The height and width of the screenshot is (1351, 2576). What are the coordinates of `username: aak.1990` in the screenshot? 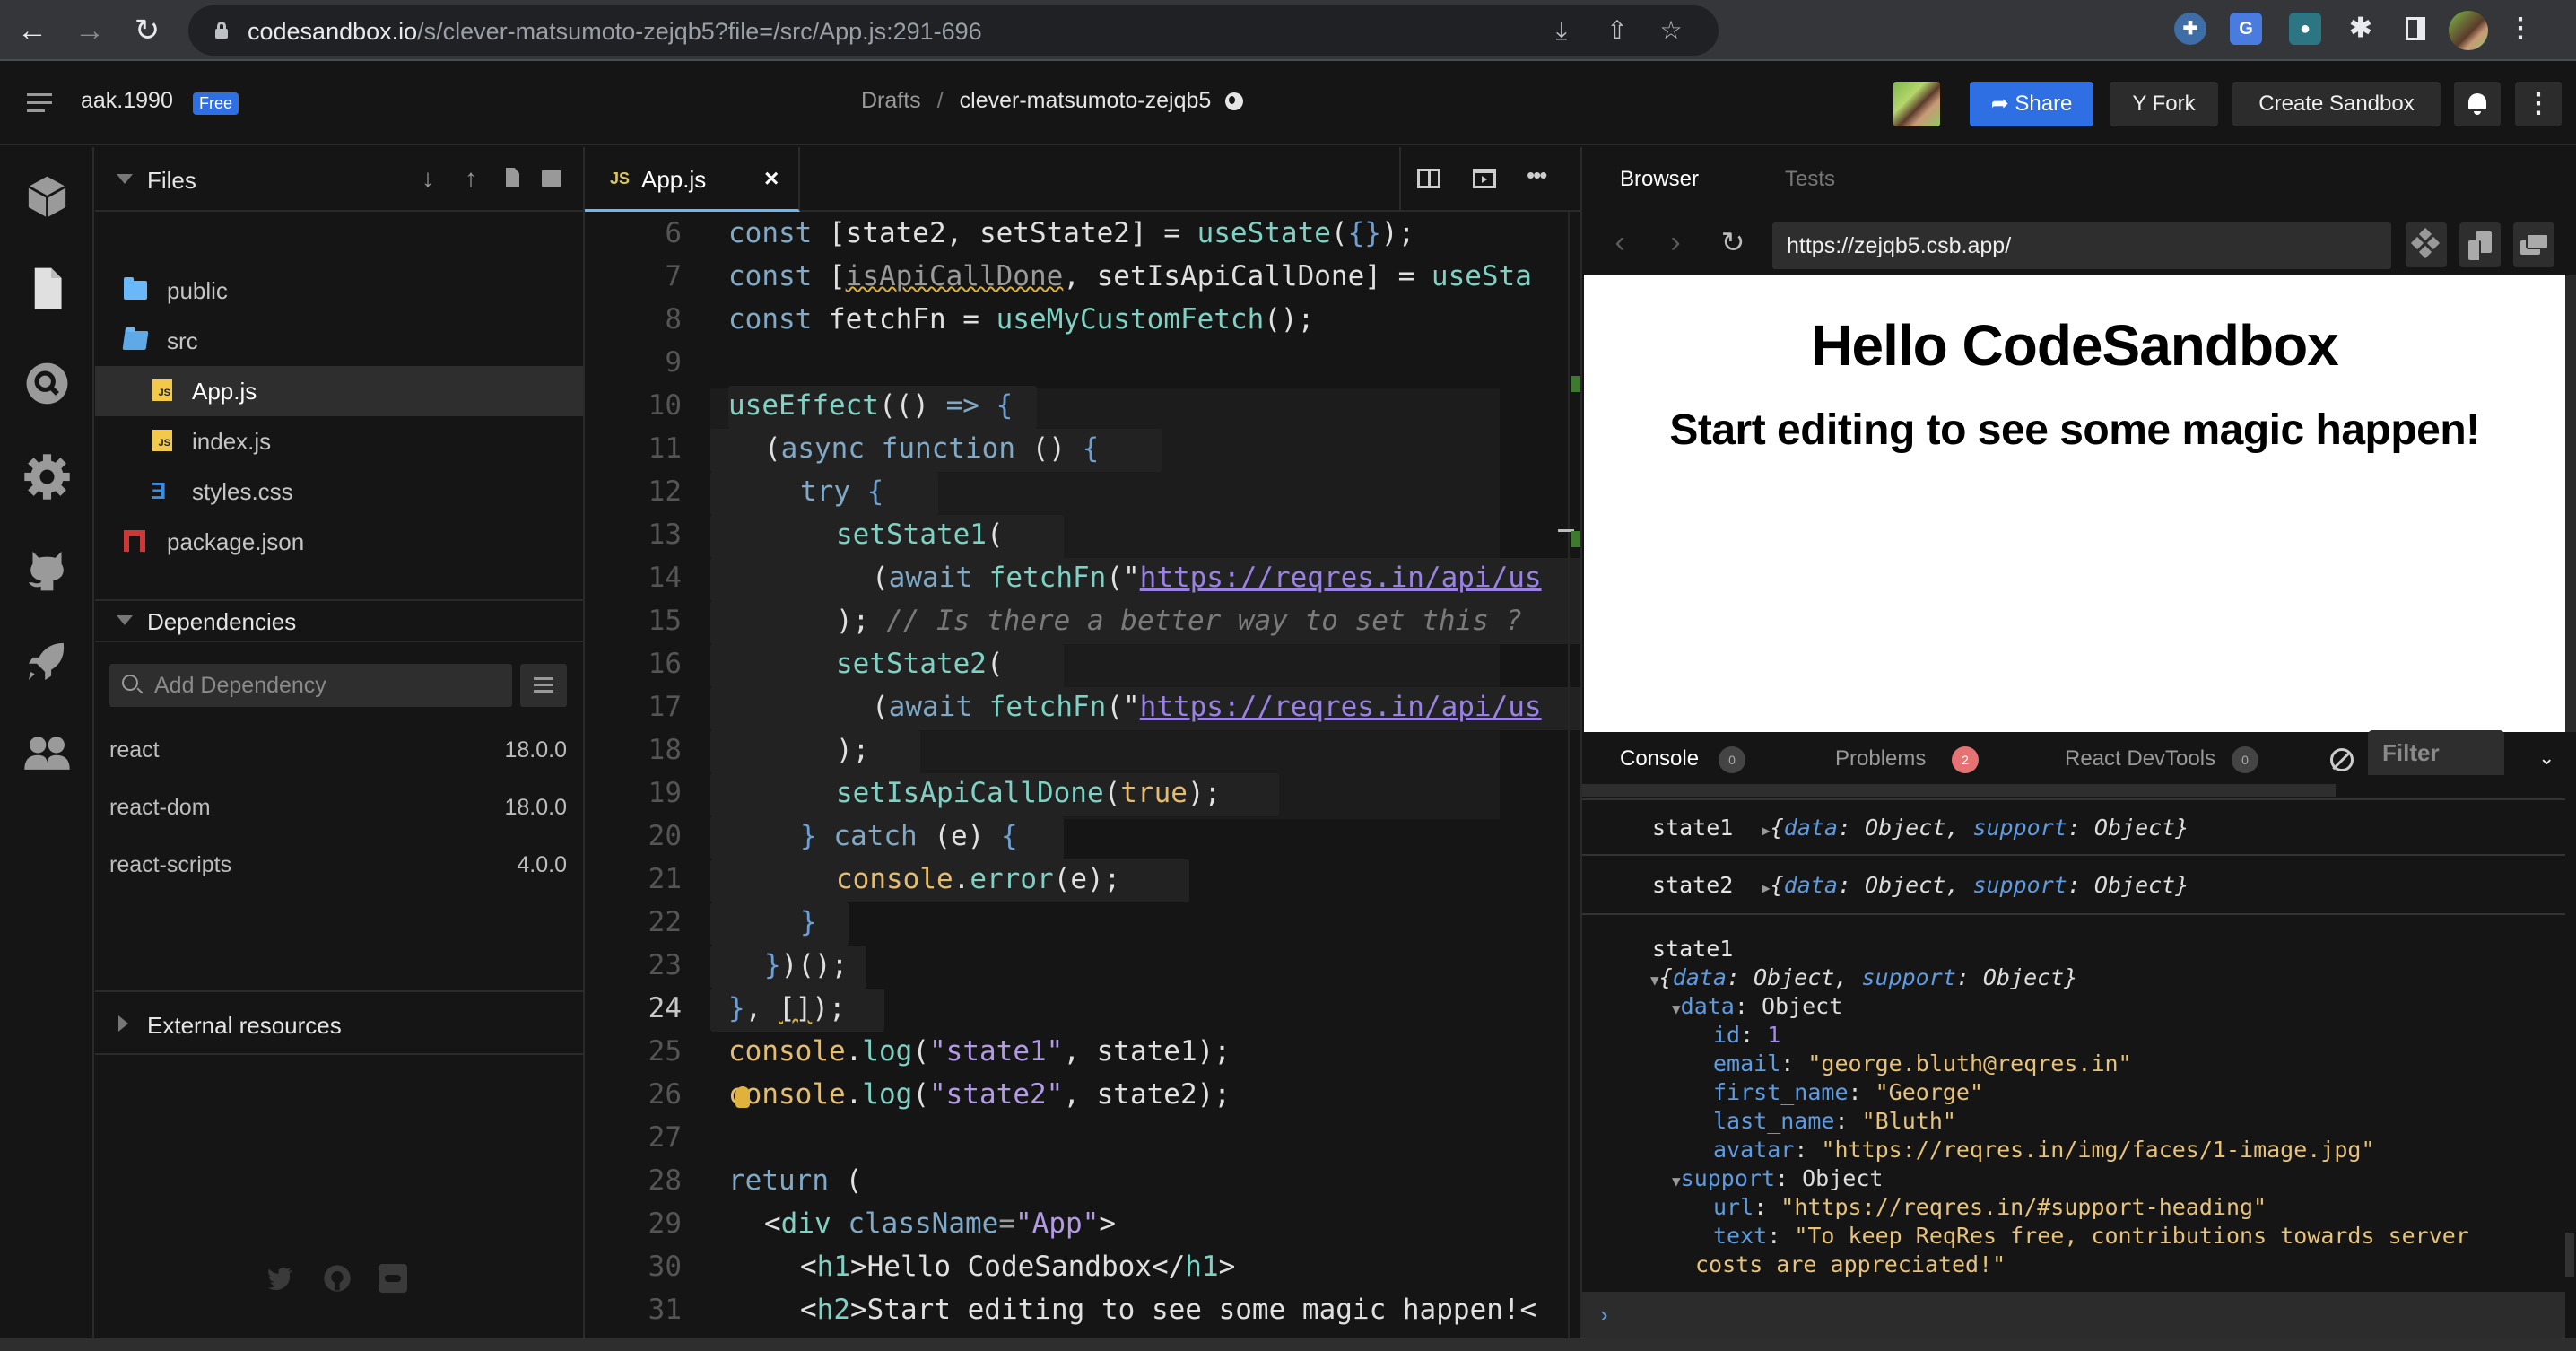 It's located at (127, 101).